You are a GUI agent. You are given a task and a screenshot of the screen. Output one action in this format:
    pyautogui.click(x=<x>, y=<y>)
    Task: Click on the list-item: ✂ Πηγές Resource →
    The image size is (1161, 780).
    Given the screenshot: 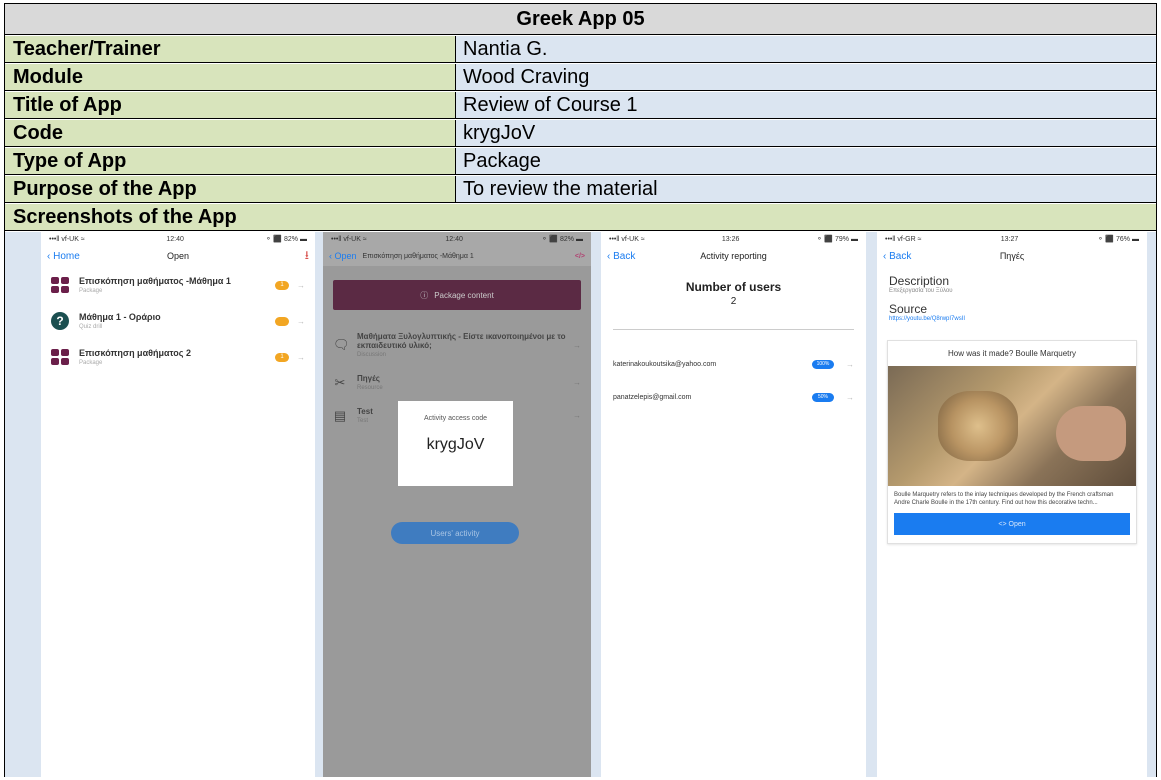 What is the action you would take?
    pyautogui.click(x=457, y=382)
    